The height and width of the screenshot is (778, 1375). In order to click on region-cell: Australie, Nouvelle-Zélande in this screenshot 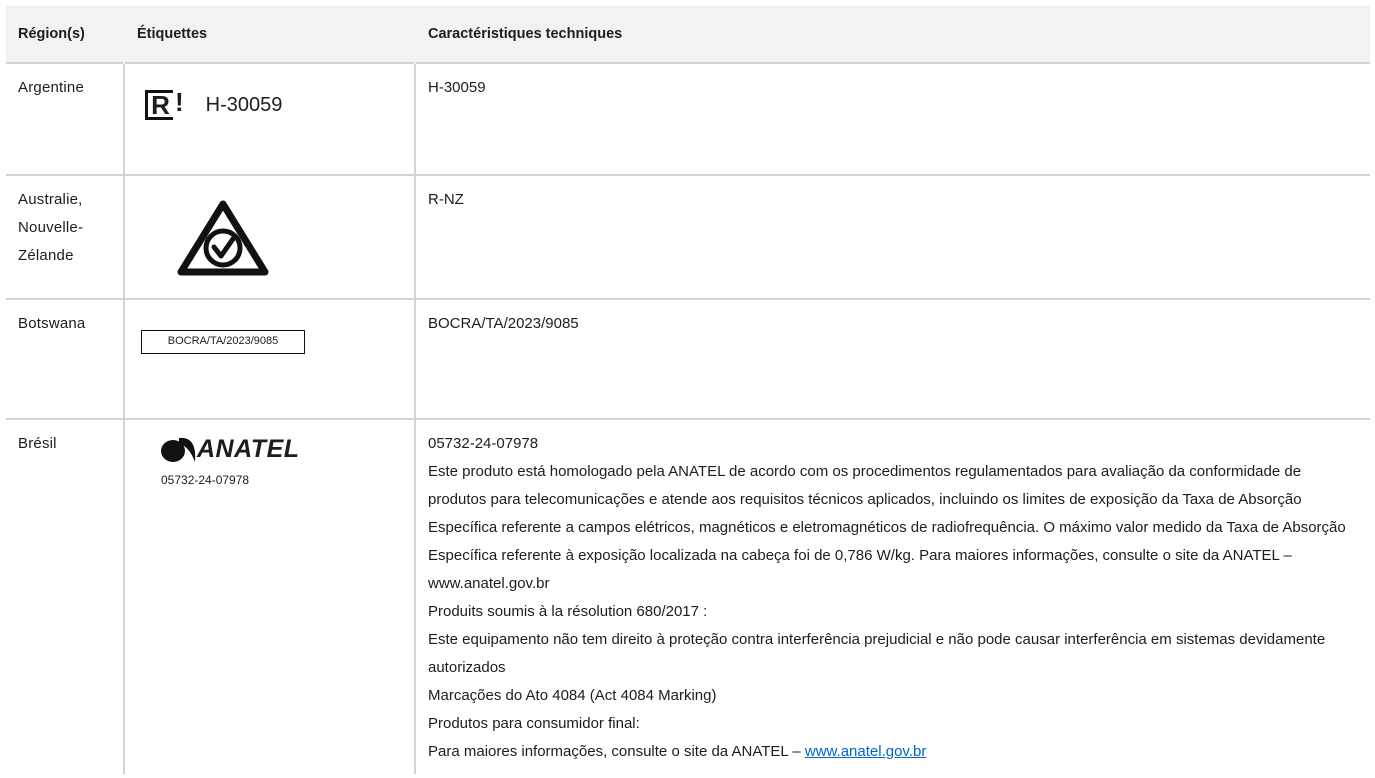, I will do `click(65, 236)`.